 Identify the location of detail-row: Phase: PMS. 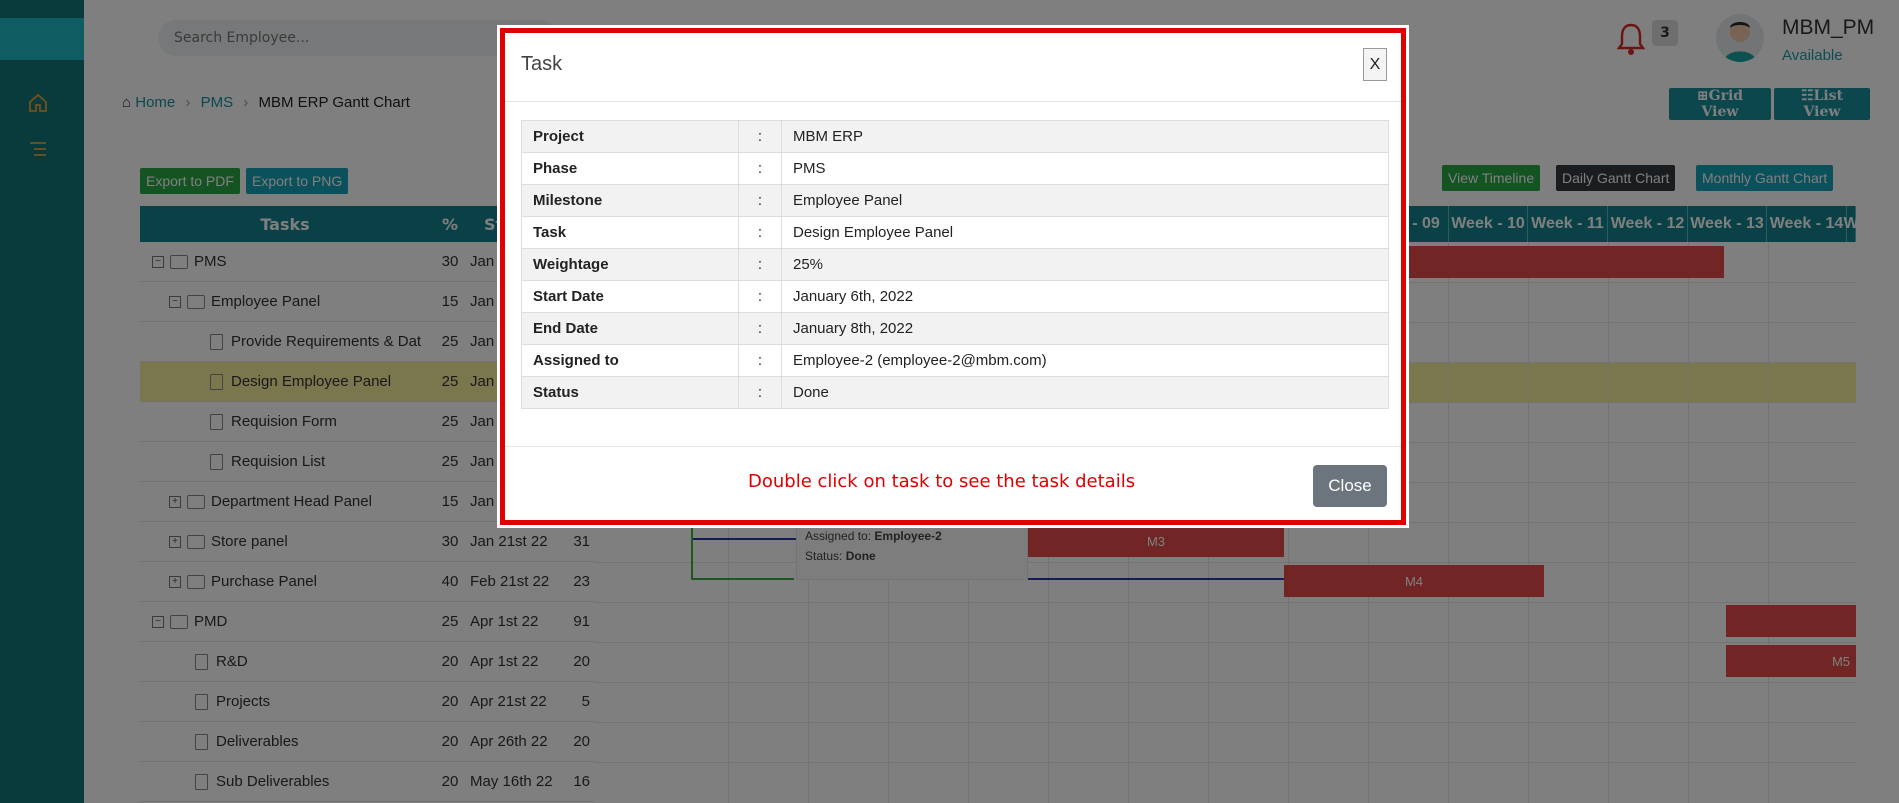
(955, 168).